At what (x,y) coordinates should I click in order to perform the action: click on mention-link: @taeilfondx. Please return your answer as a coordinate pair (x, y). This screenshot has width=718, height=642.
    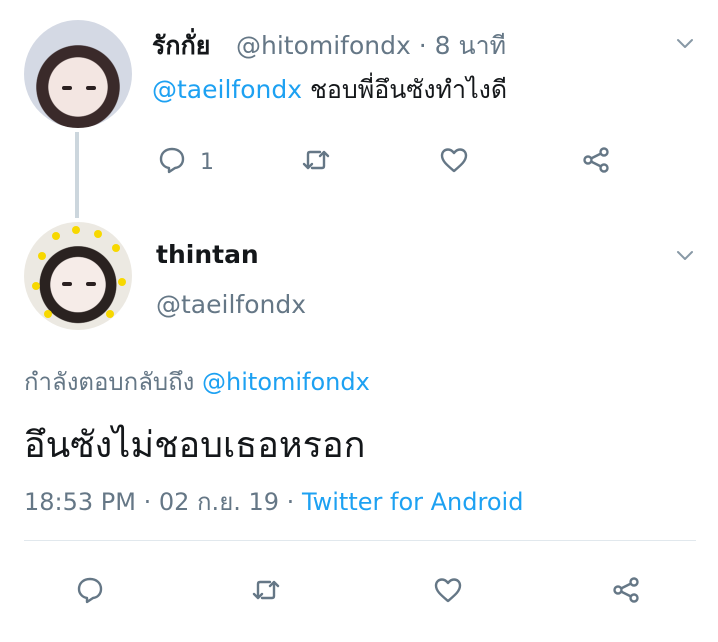
    Looking at the image, I should click on (227, 89).